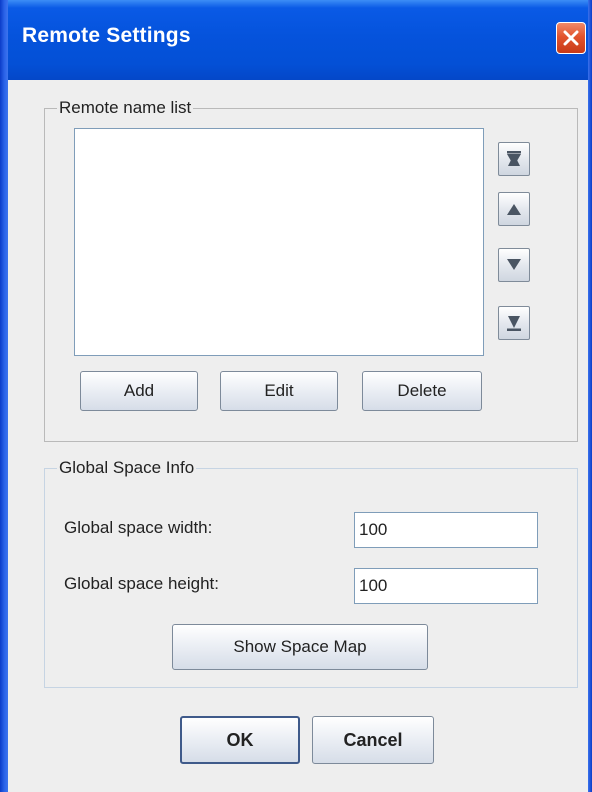 Image resolution: width=592 pixels, height=792 pixels. What do you see at coordinates (138, 527) in the screenshot?
I see `global-space-width-label: Global space width:` at bounding box center [138, 527].